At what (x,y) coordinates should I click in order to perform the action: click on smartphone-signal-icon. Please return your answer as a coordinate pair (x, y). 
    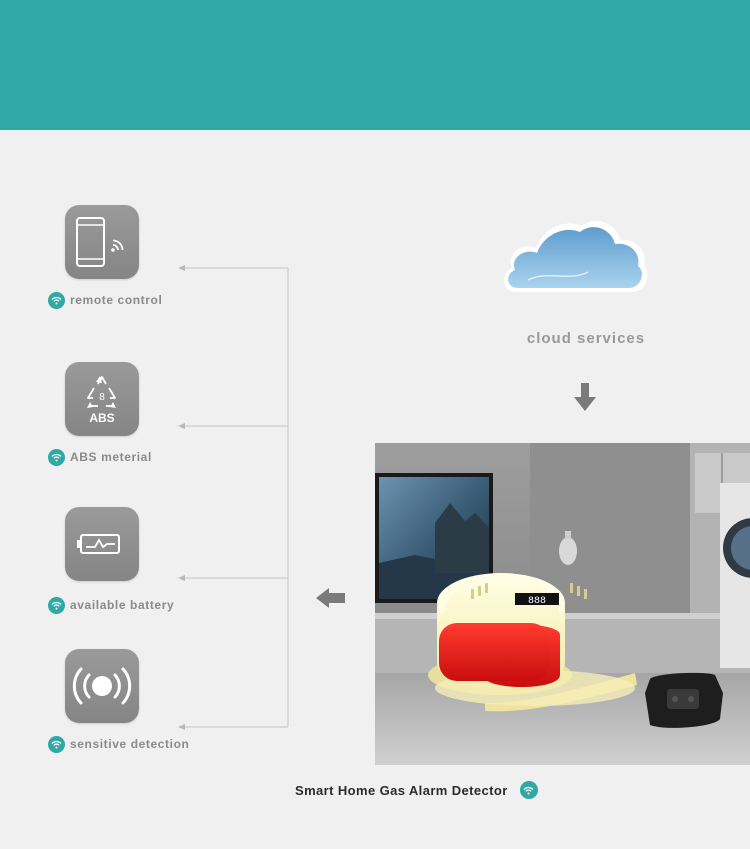
    Looking at the image, I should click on (100, 242).